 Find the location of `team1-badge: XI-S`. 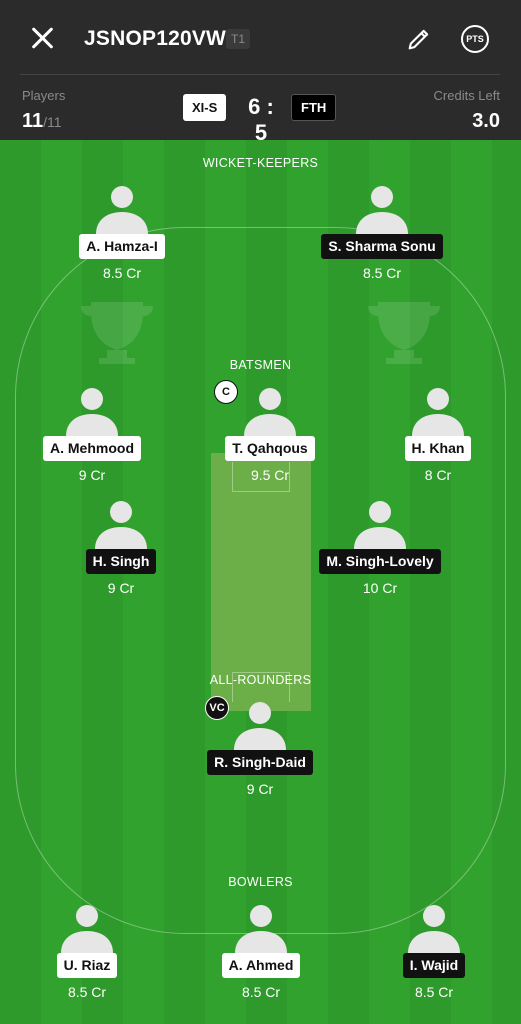

team1-badge: XI-S is located at coordinates (205, 107).